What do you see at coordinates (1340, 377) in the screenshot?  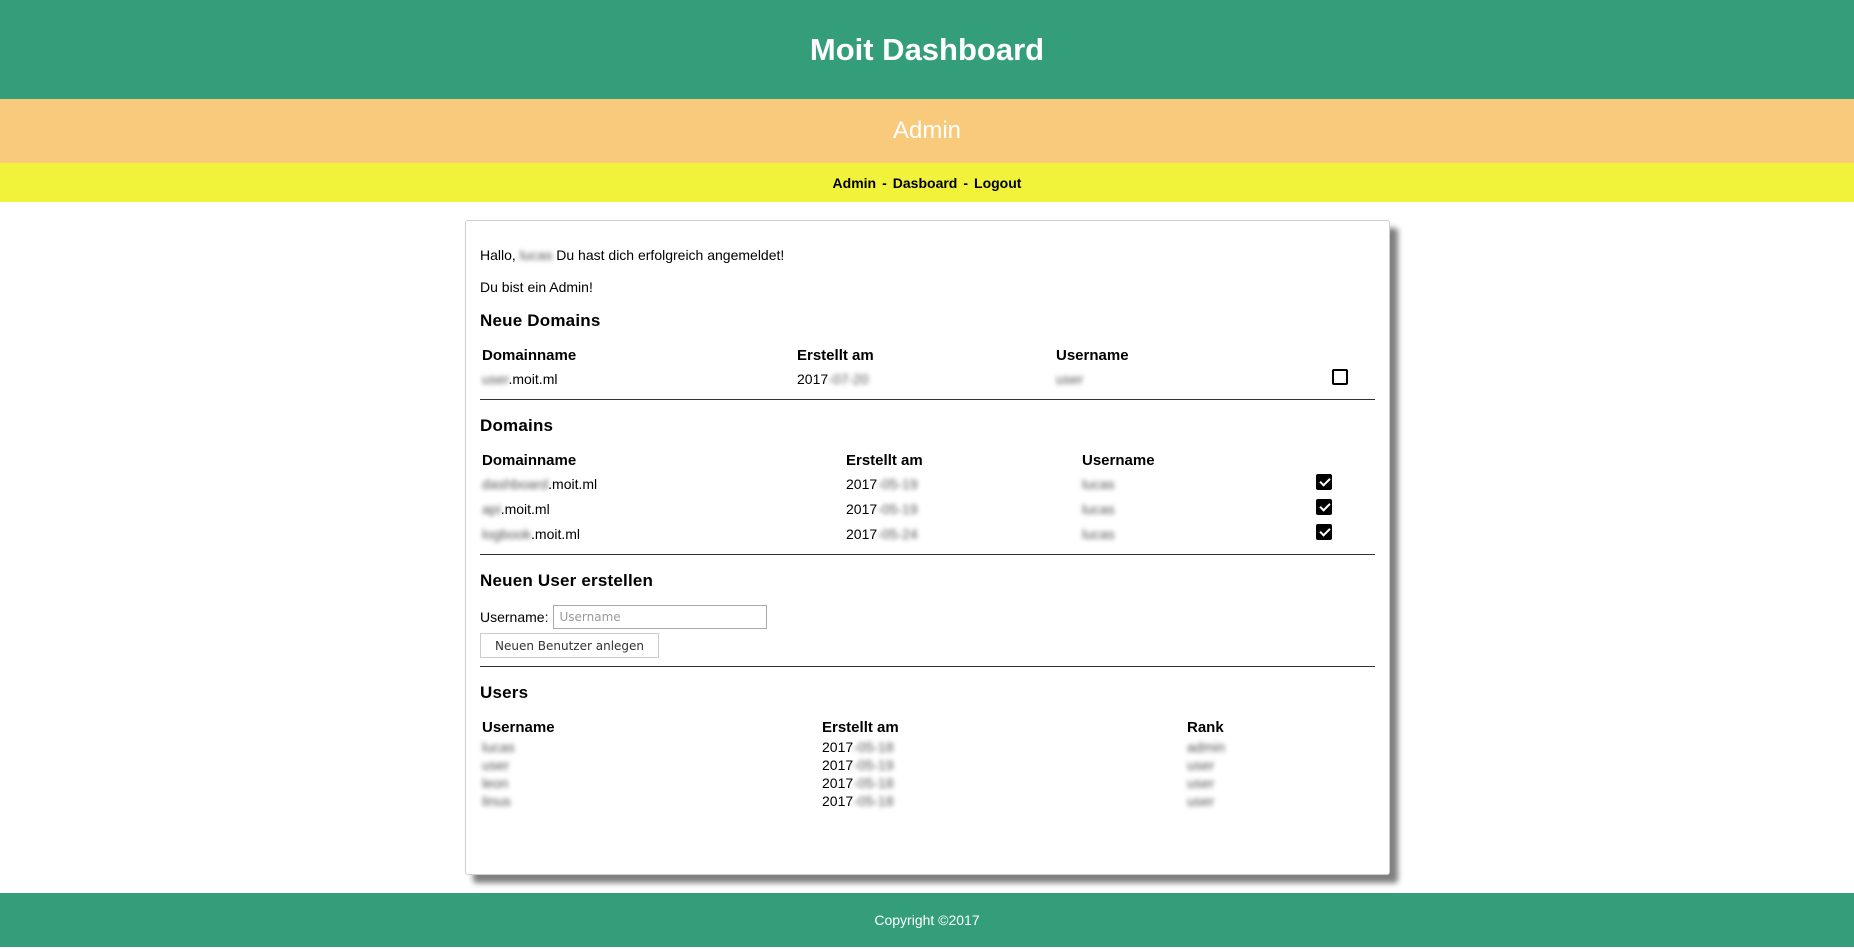 I see `approve-checkbox` at bounding box center [1340, 377].